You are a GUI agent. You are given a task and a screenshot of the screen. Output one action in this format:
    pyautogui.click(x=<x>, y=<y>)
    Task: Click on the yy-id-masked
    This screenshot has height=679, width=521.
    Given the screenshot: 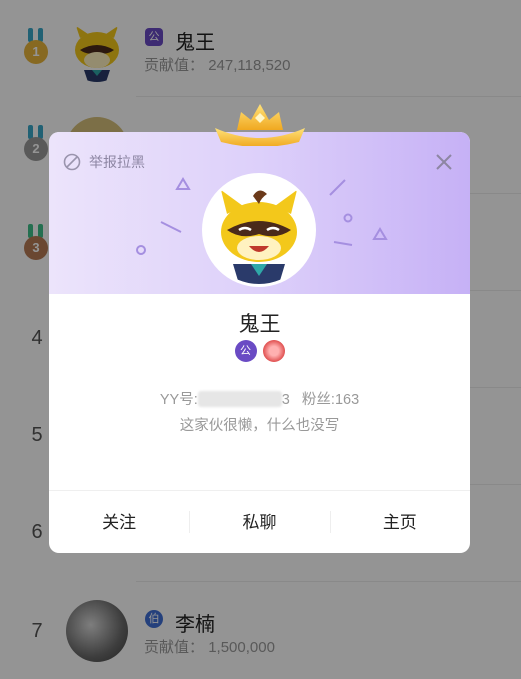 What is the action you would take?
    pyautogui.click(x=239, y=399)
    